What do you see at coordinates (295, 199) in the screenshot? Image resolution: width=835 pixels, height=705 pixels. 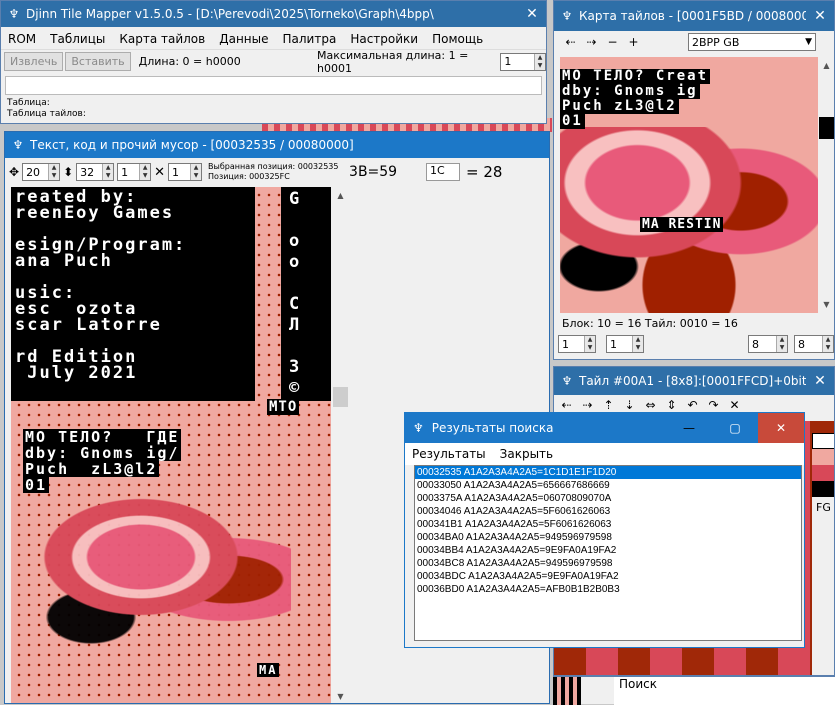 I see `right-char: G` at bounding box center [295, 199].